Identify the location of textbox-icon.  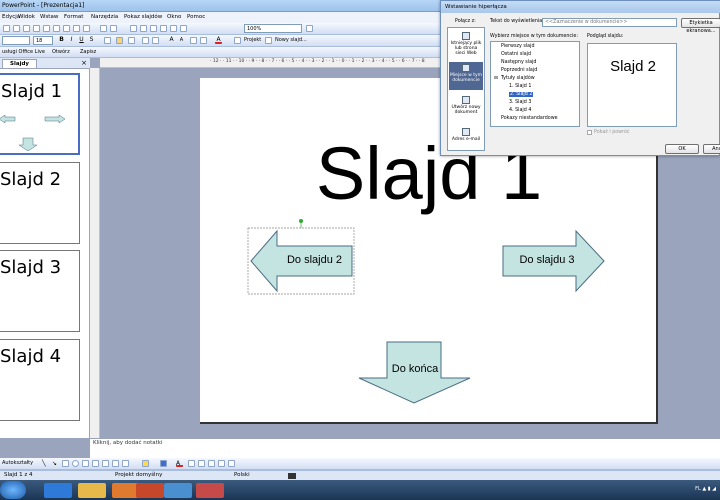
(85, 463).